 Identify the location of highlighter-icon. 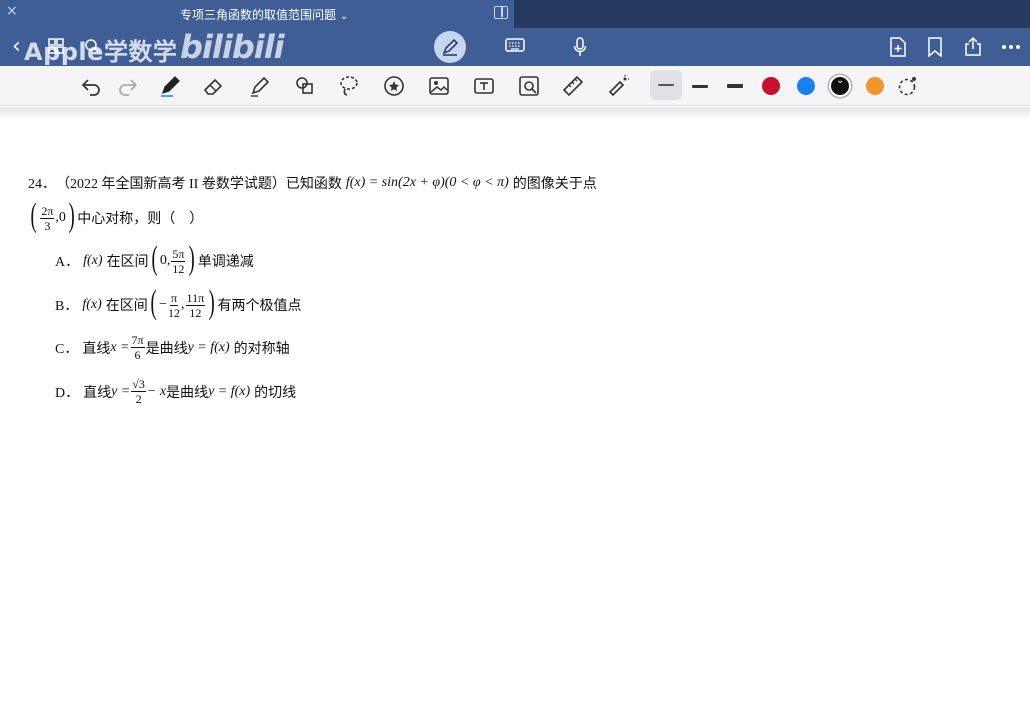
(260, 86).